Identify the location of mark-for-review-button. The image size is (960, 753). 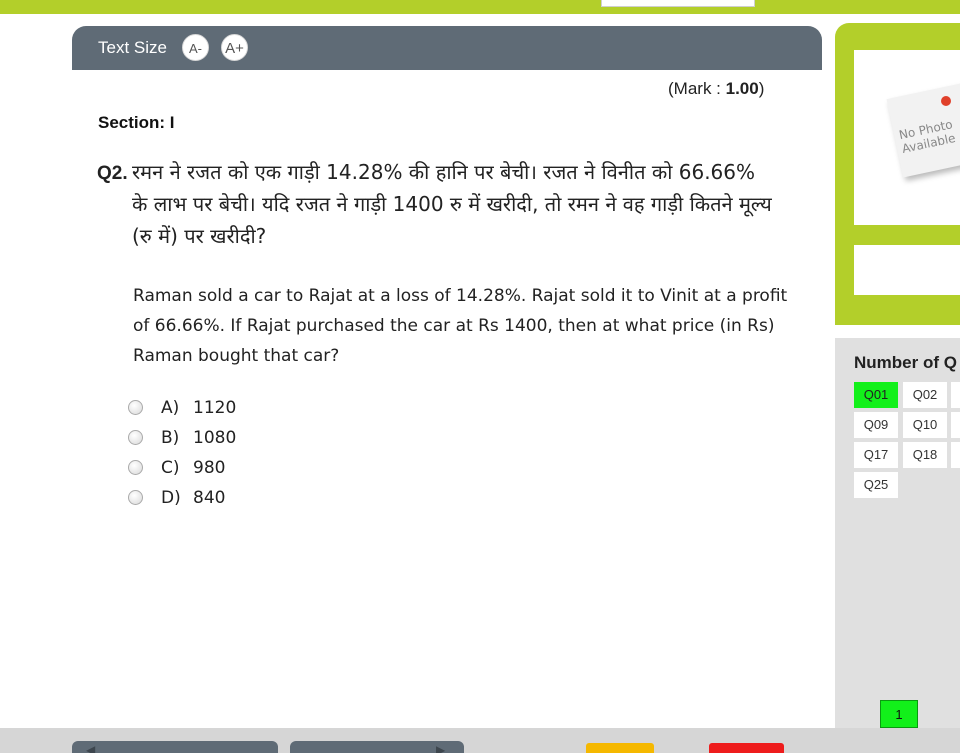
(620, 748).